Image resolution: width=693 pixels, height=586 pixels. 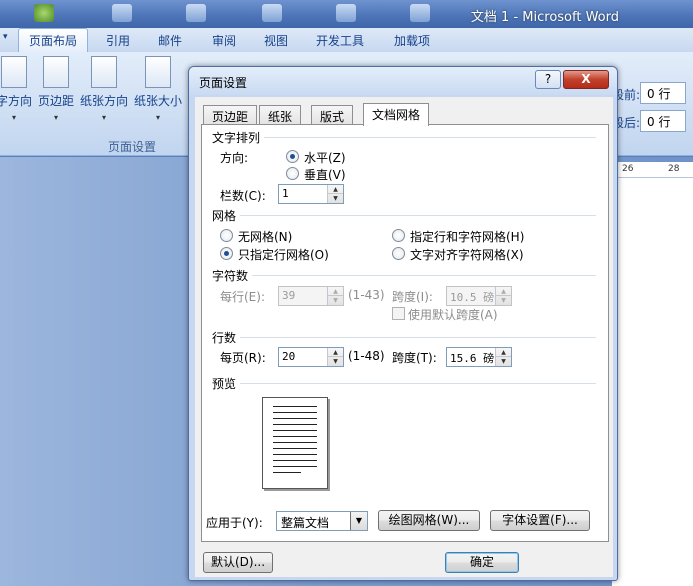 What do you see at coordinates (472, 358) in the screenshot?
I see `lines-pitch-value: 15.6 磅` at bounding box center [472, 358].